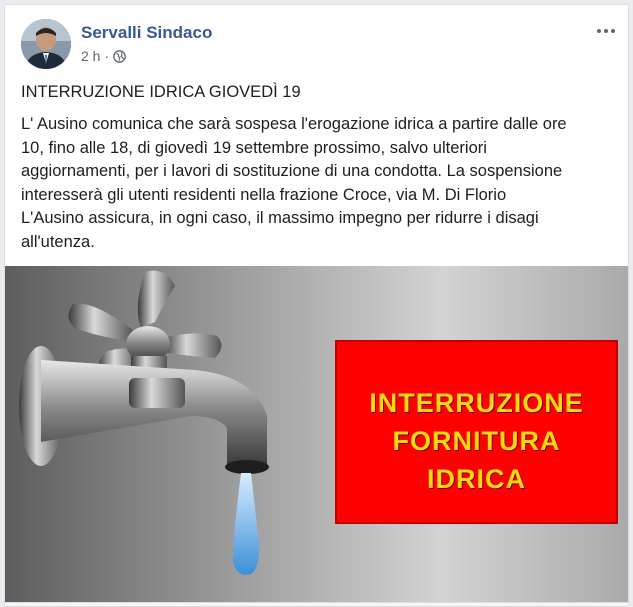 The width and height of the screenshot is (633, 607). I want to click on sign-text-block: INTERRUZIONE FORNITURA IDRICA, so click(476, 441).